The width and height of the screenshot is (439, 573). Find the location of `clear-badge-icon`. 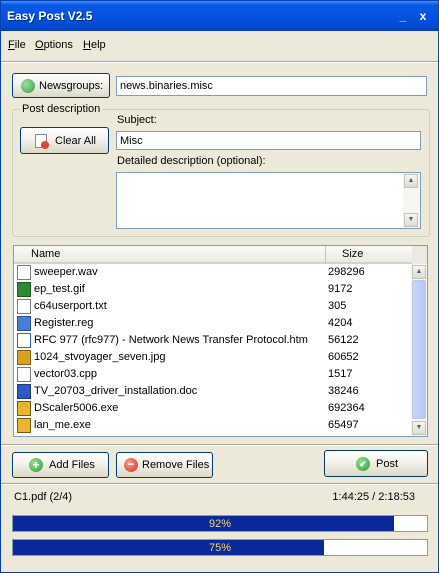

clear-badge-icon is located at coordinates (45, 145).